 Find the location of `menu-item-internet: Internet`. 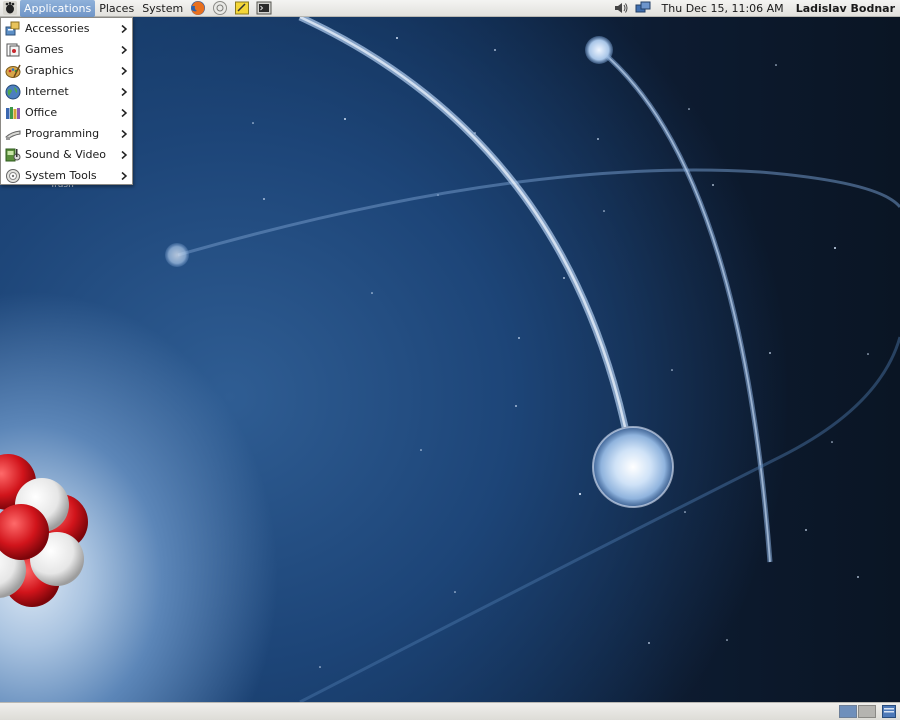

menu-item-internet: Internet is located at coordinates (66, 91).